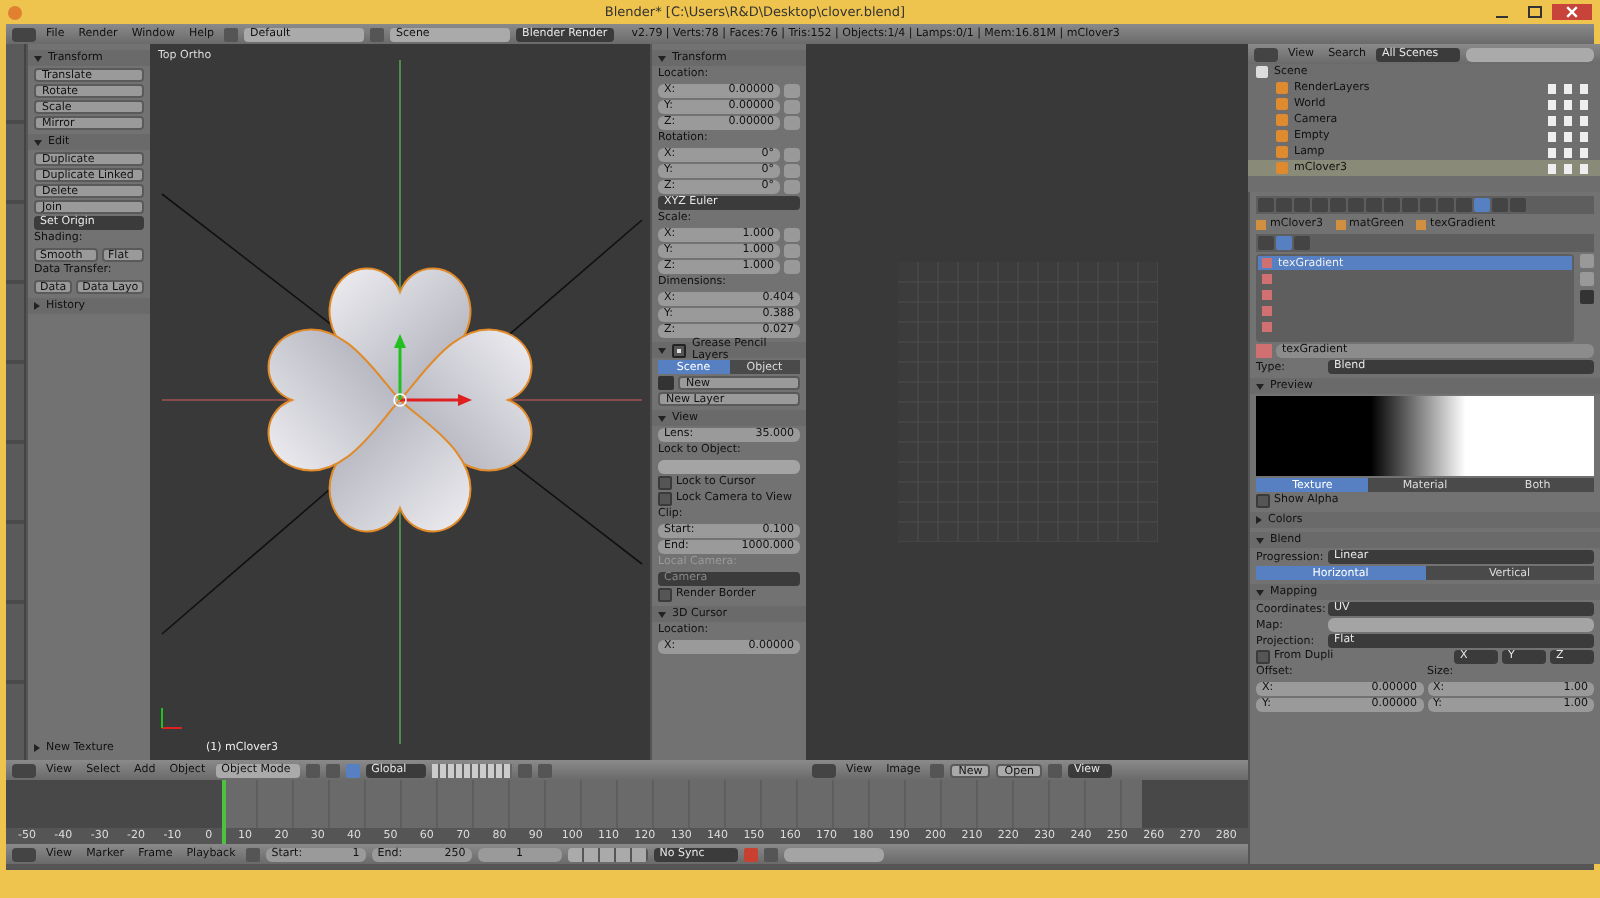 This screenshot has height=898, width=1600. What do you see at coordinates (1264, 351) in the screenshot?
I see `texture-icon` at bounding box center [1264, 351].